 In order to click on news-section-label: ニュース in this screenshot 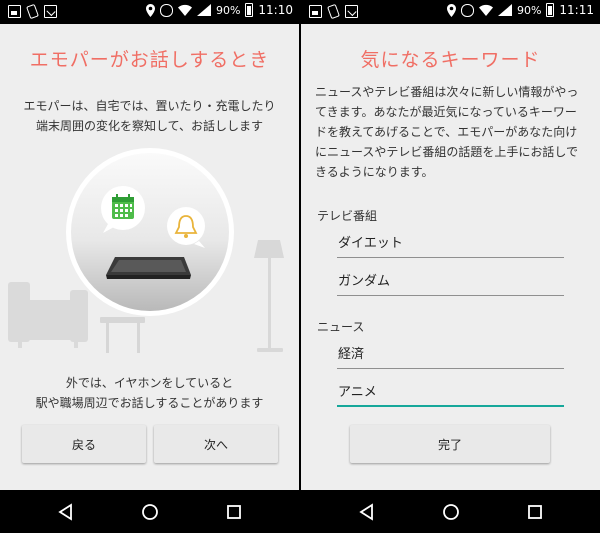, I will do `click(341, 327)`.